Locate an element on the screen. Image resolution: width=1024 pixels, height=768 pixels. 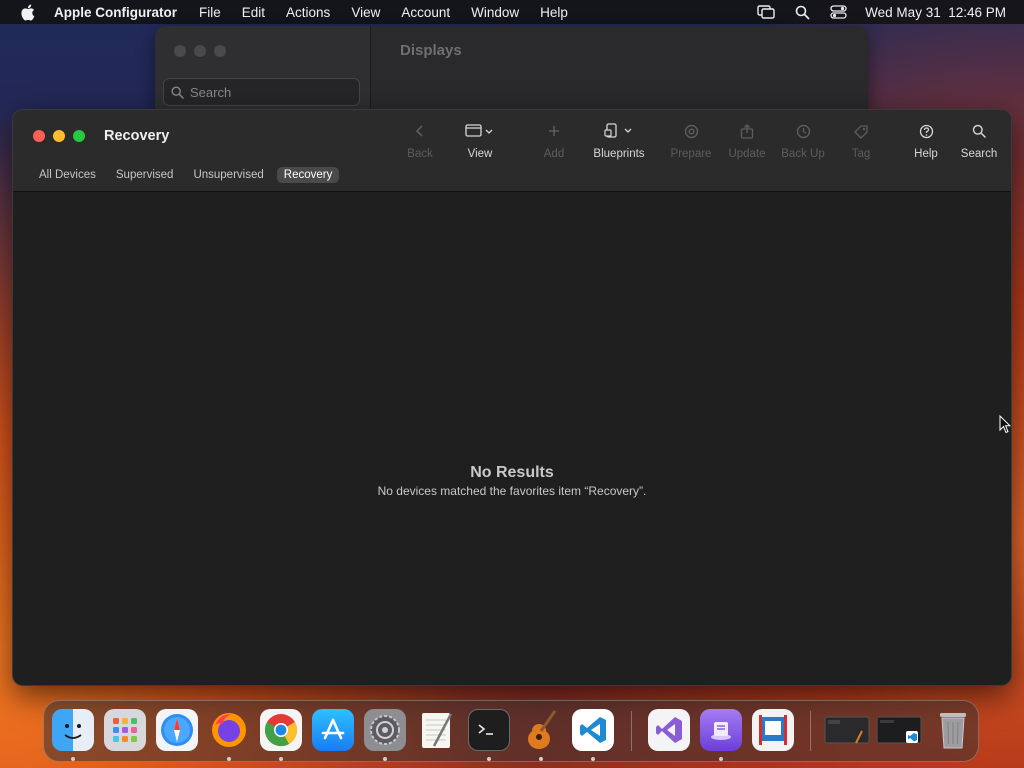
view-button: View is located at coordinates (480, 140).